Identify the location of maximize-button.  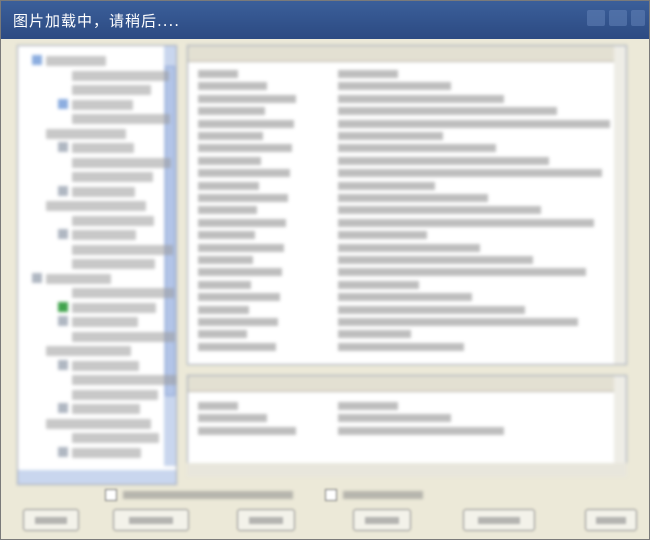
(618, 18).